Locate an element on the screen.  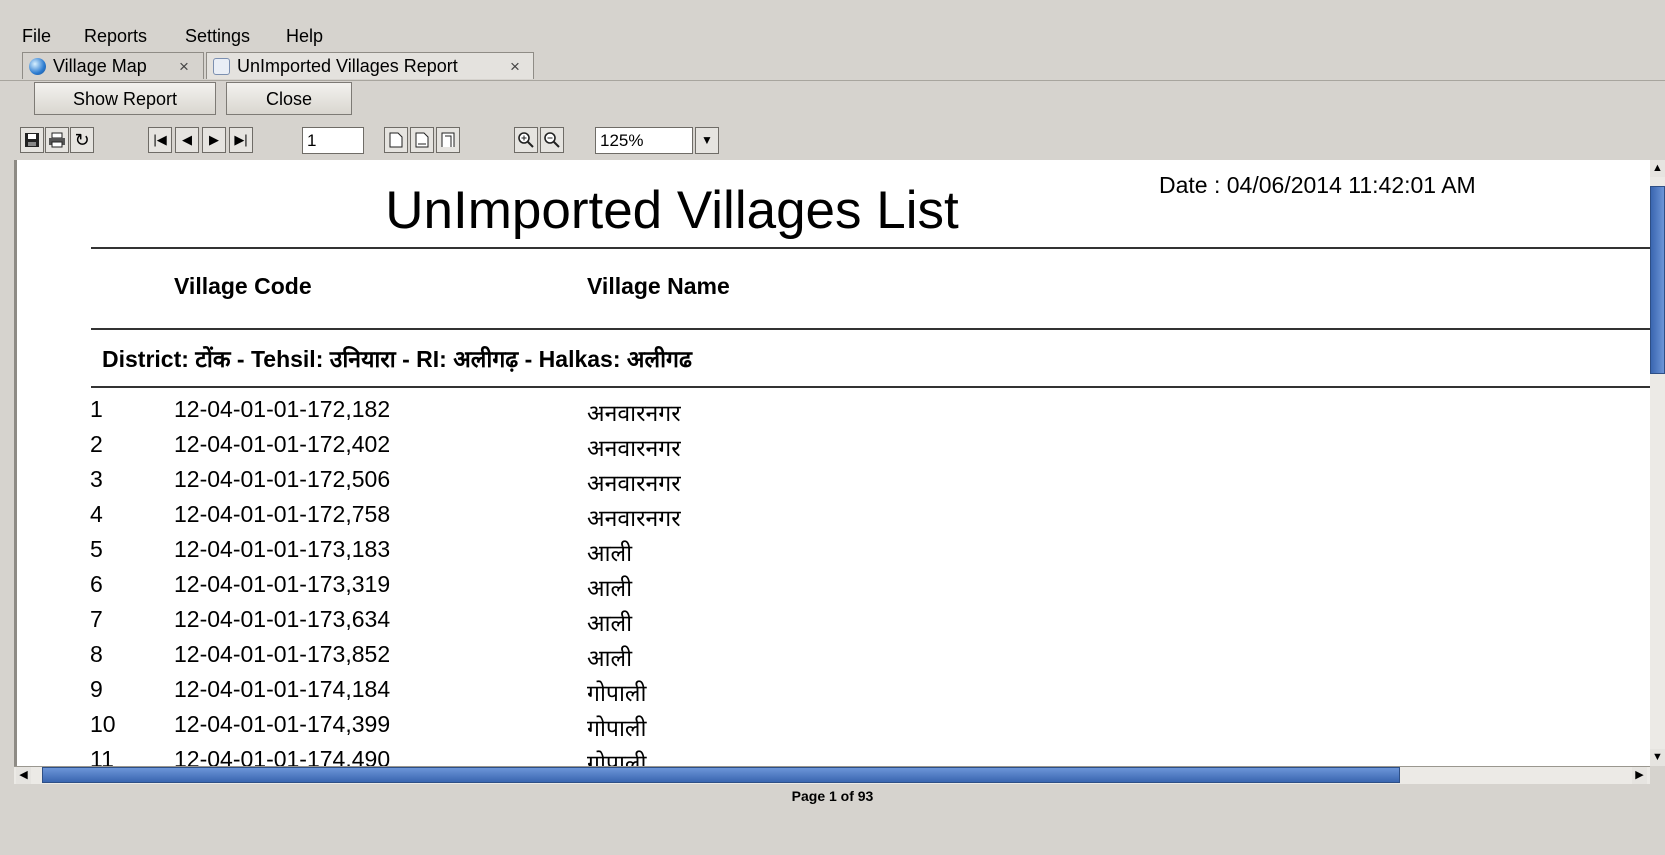
row-number: 5 is located at coordinates (96, 549).